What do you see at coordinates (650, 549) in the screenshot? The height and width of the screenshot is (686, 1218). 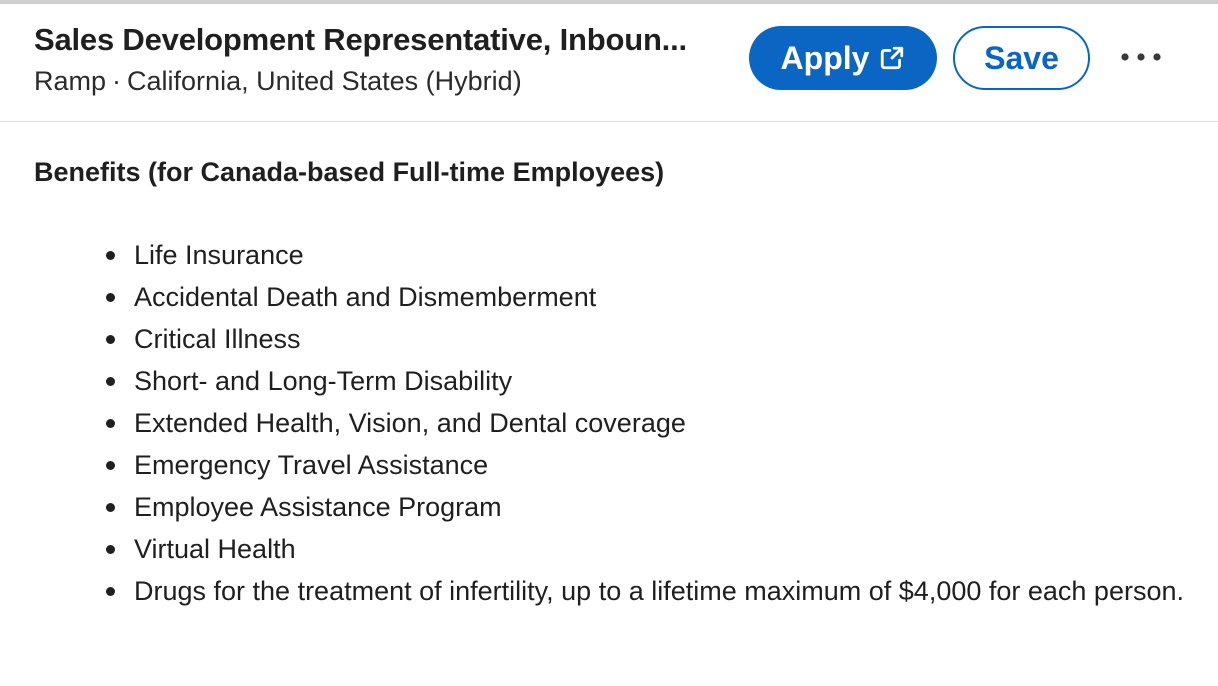 I see `list-item: Virtual Health` at bounding box center [650, 549].